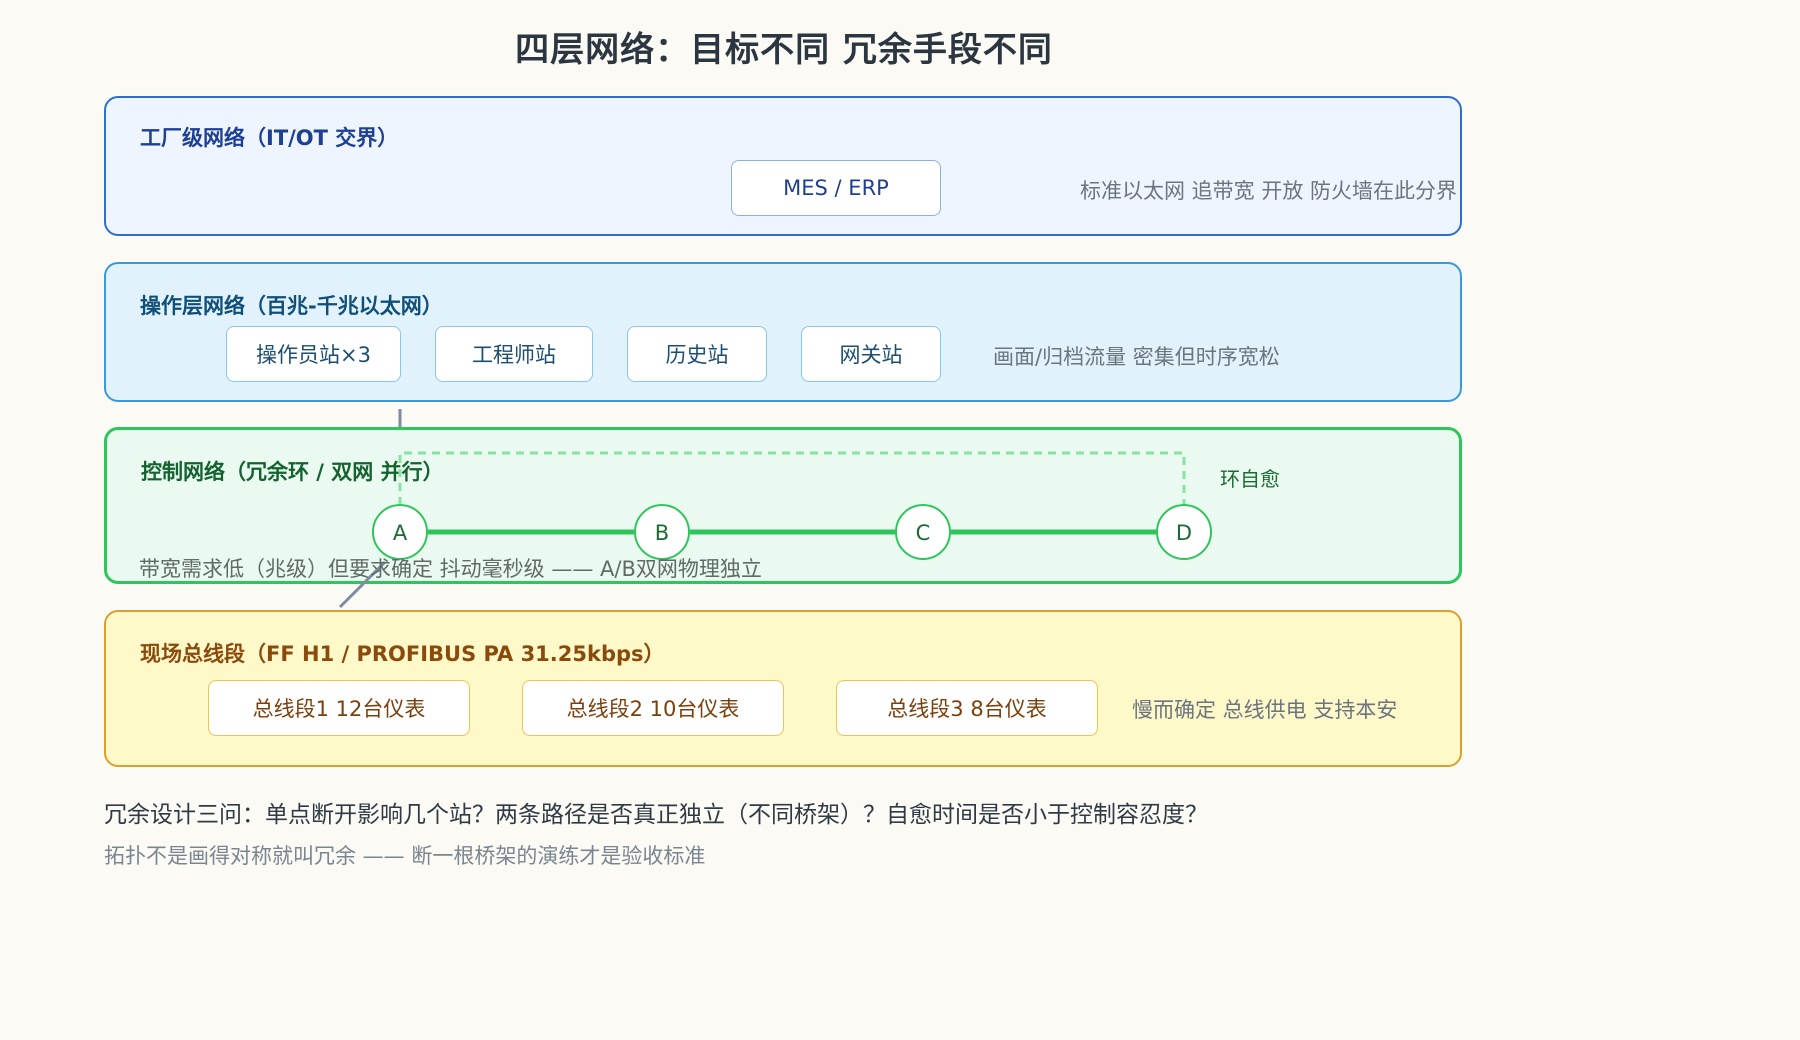  Describe the element at coordinates (784, 50) in the screenshot. I see `page-title: 四层网络：目标不同 冗余手段不同` at that location.